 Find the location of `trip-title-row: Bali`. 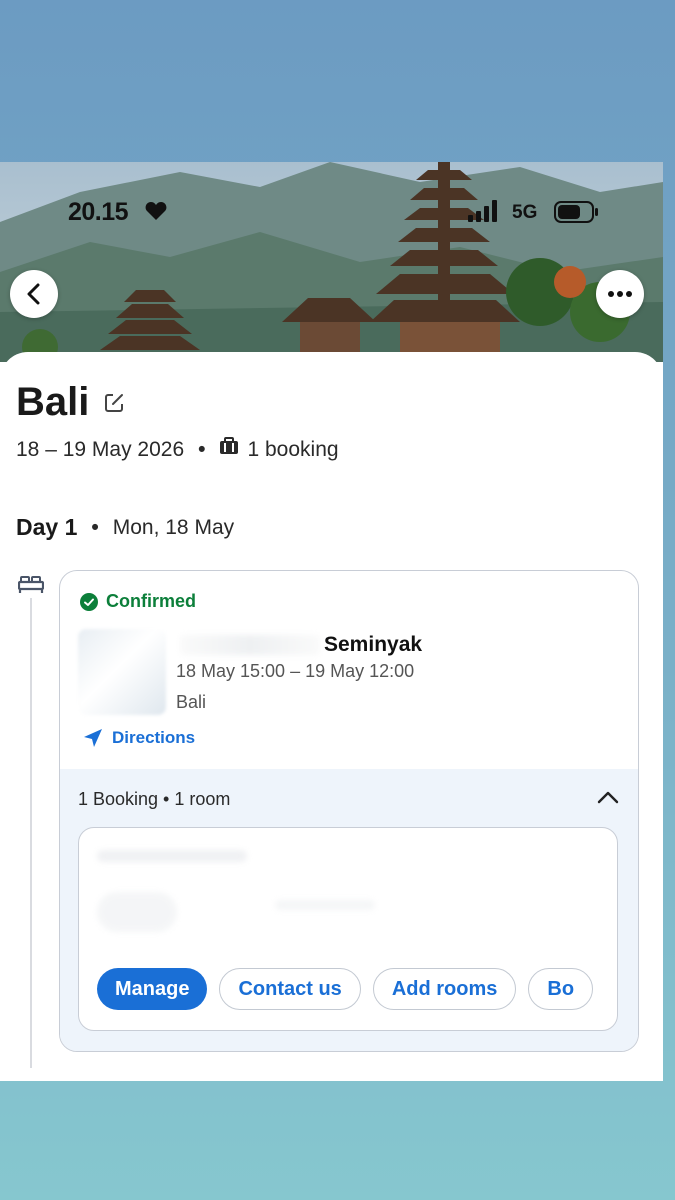

trip-title-row: Bali is located at coordinates (70, 402).